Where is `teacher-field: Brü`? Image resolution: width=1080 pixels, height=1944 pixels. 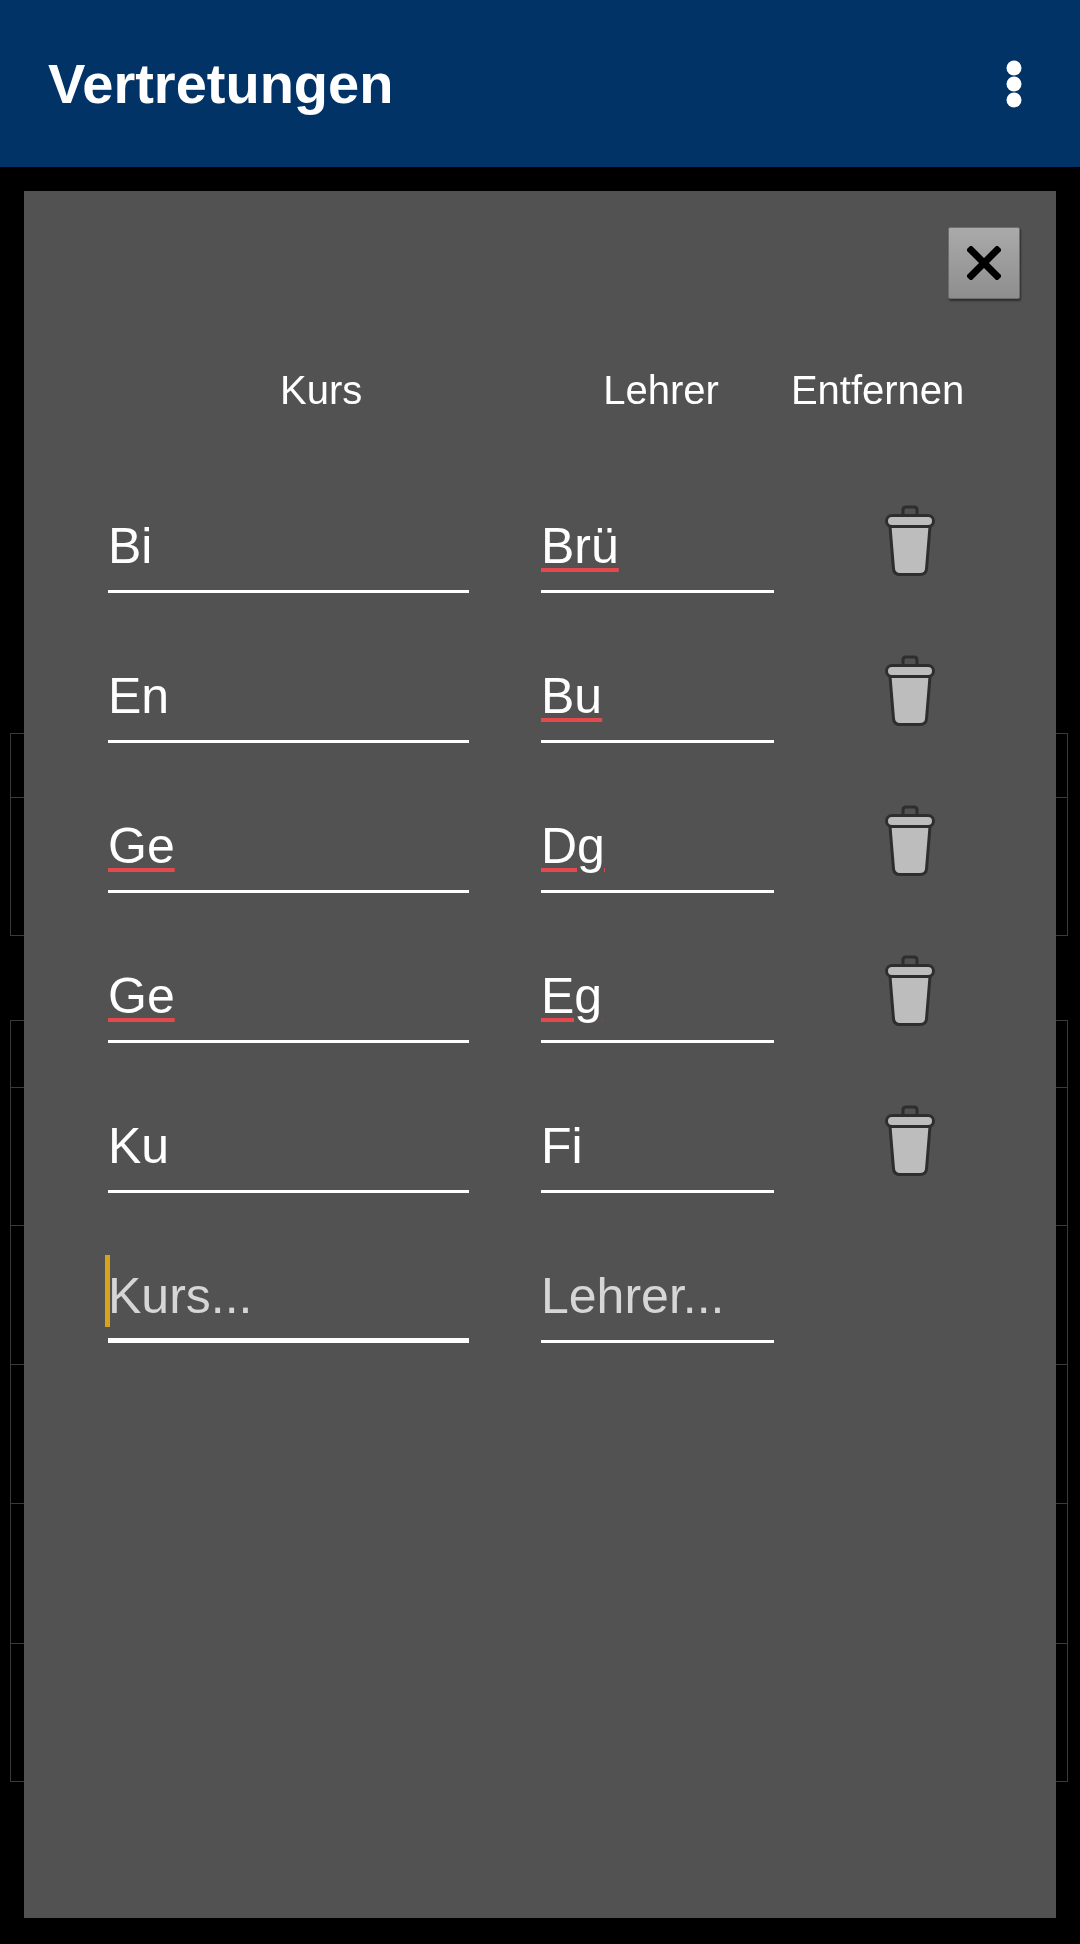 teacher-field: Brü is located at coordinates (657, 554).